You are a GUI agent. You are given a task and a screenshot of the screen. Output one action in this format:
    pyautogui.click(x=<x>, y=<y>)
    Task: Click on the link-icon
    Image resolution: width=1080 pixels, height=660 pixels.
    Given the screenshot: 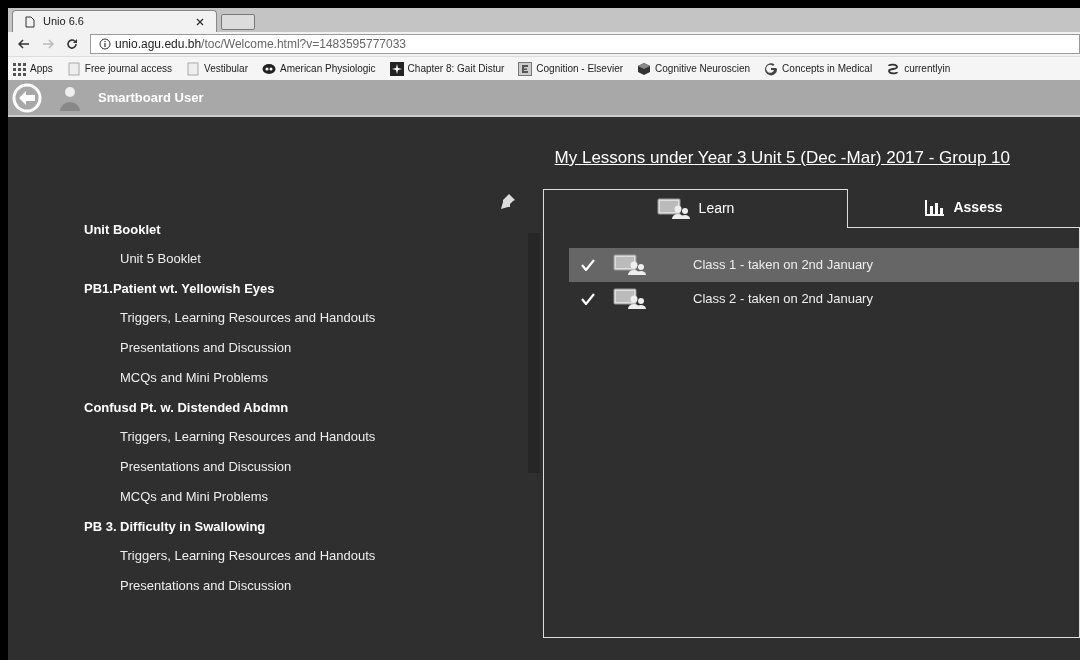 What is the action you would take?
    pyautogui.click(x=893, y=68)
    